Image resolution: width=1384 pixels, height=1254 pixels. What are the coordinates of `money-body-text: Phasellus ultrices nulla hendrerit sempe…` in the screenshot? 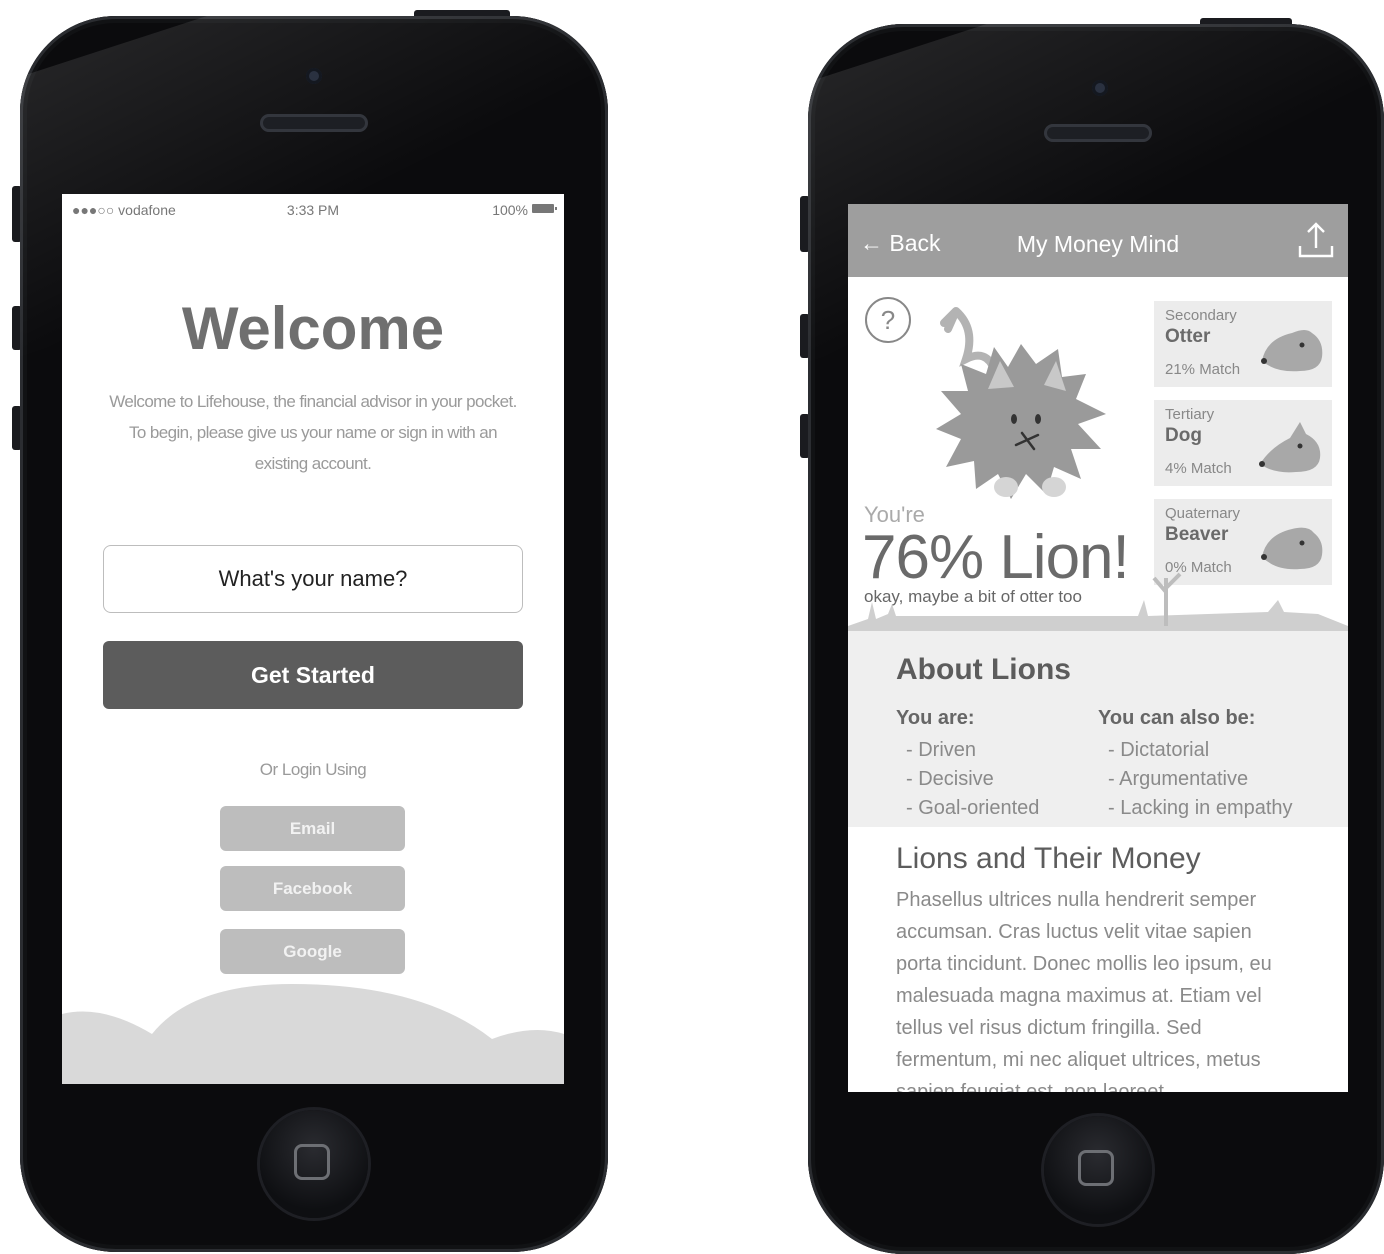 It's located at (1084, 990).